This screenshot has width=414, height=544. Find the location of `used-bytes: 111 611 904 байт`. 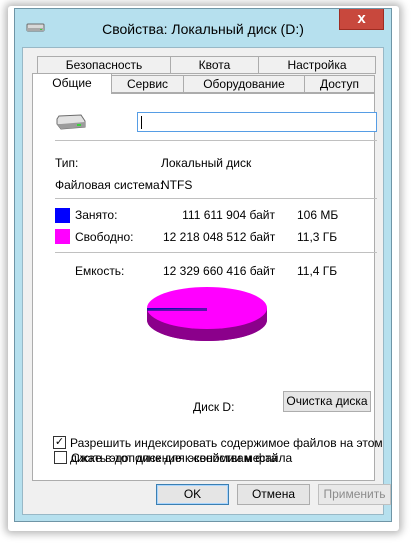

used-bytes: 111 611 904 байт is located at coordinates (228, 215).